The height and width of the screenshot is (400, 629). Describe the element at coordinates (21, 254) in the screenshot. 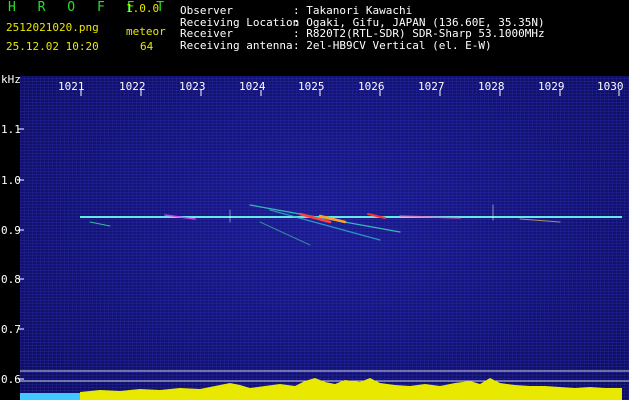

I see `y-tick-marks` at that location.